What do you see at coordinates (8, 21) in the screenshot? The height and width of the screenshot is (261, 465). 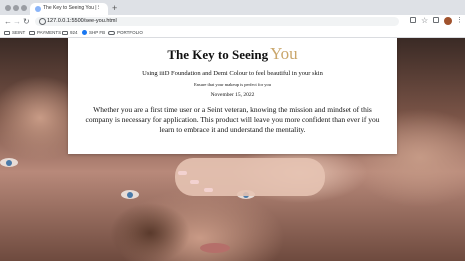 I see `back-icon: ←` at bounding box center [8, 21].